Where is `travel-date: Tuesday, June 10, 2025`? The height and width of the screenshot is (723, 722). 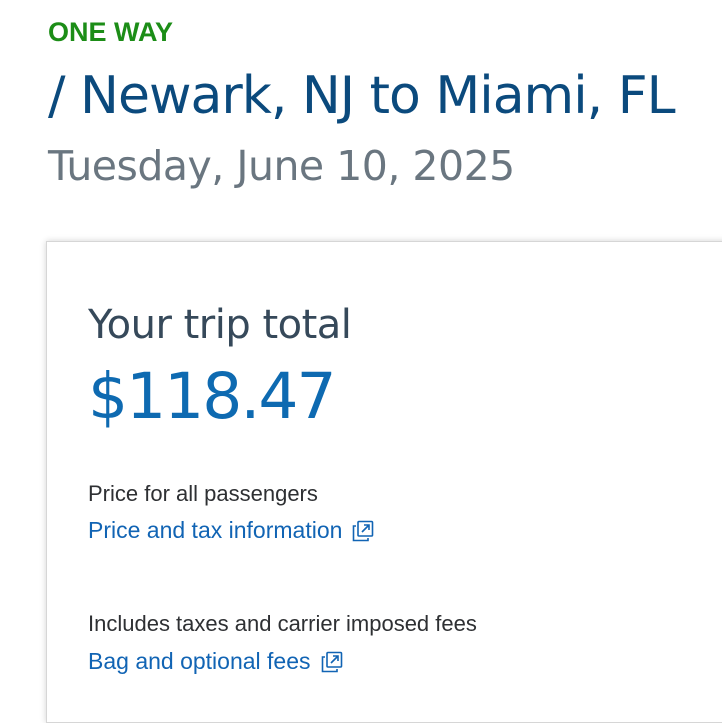
travel-date: Tuesday, June 10, 2025 is located at coordinates (281, 166).